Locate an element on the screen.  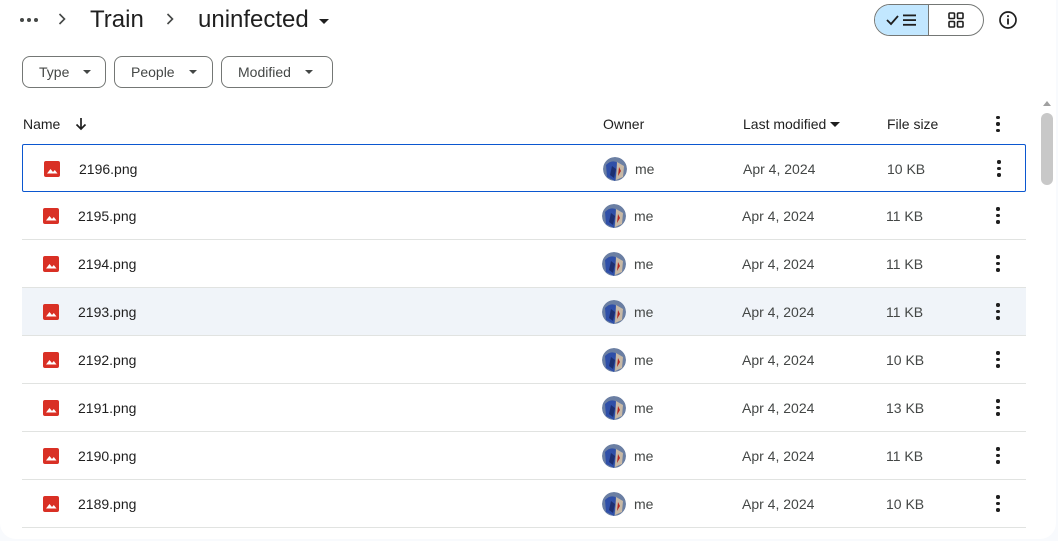
breadcrumb-current-folder: uninfected is located at coordinates (263, 20).